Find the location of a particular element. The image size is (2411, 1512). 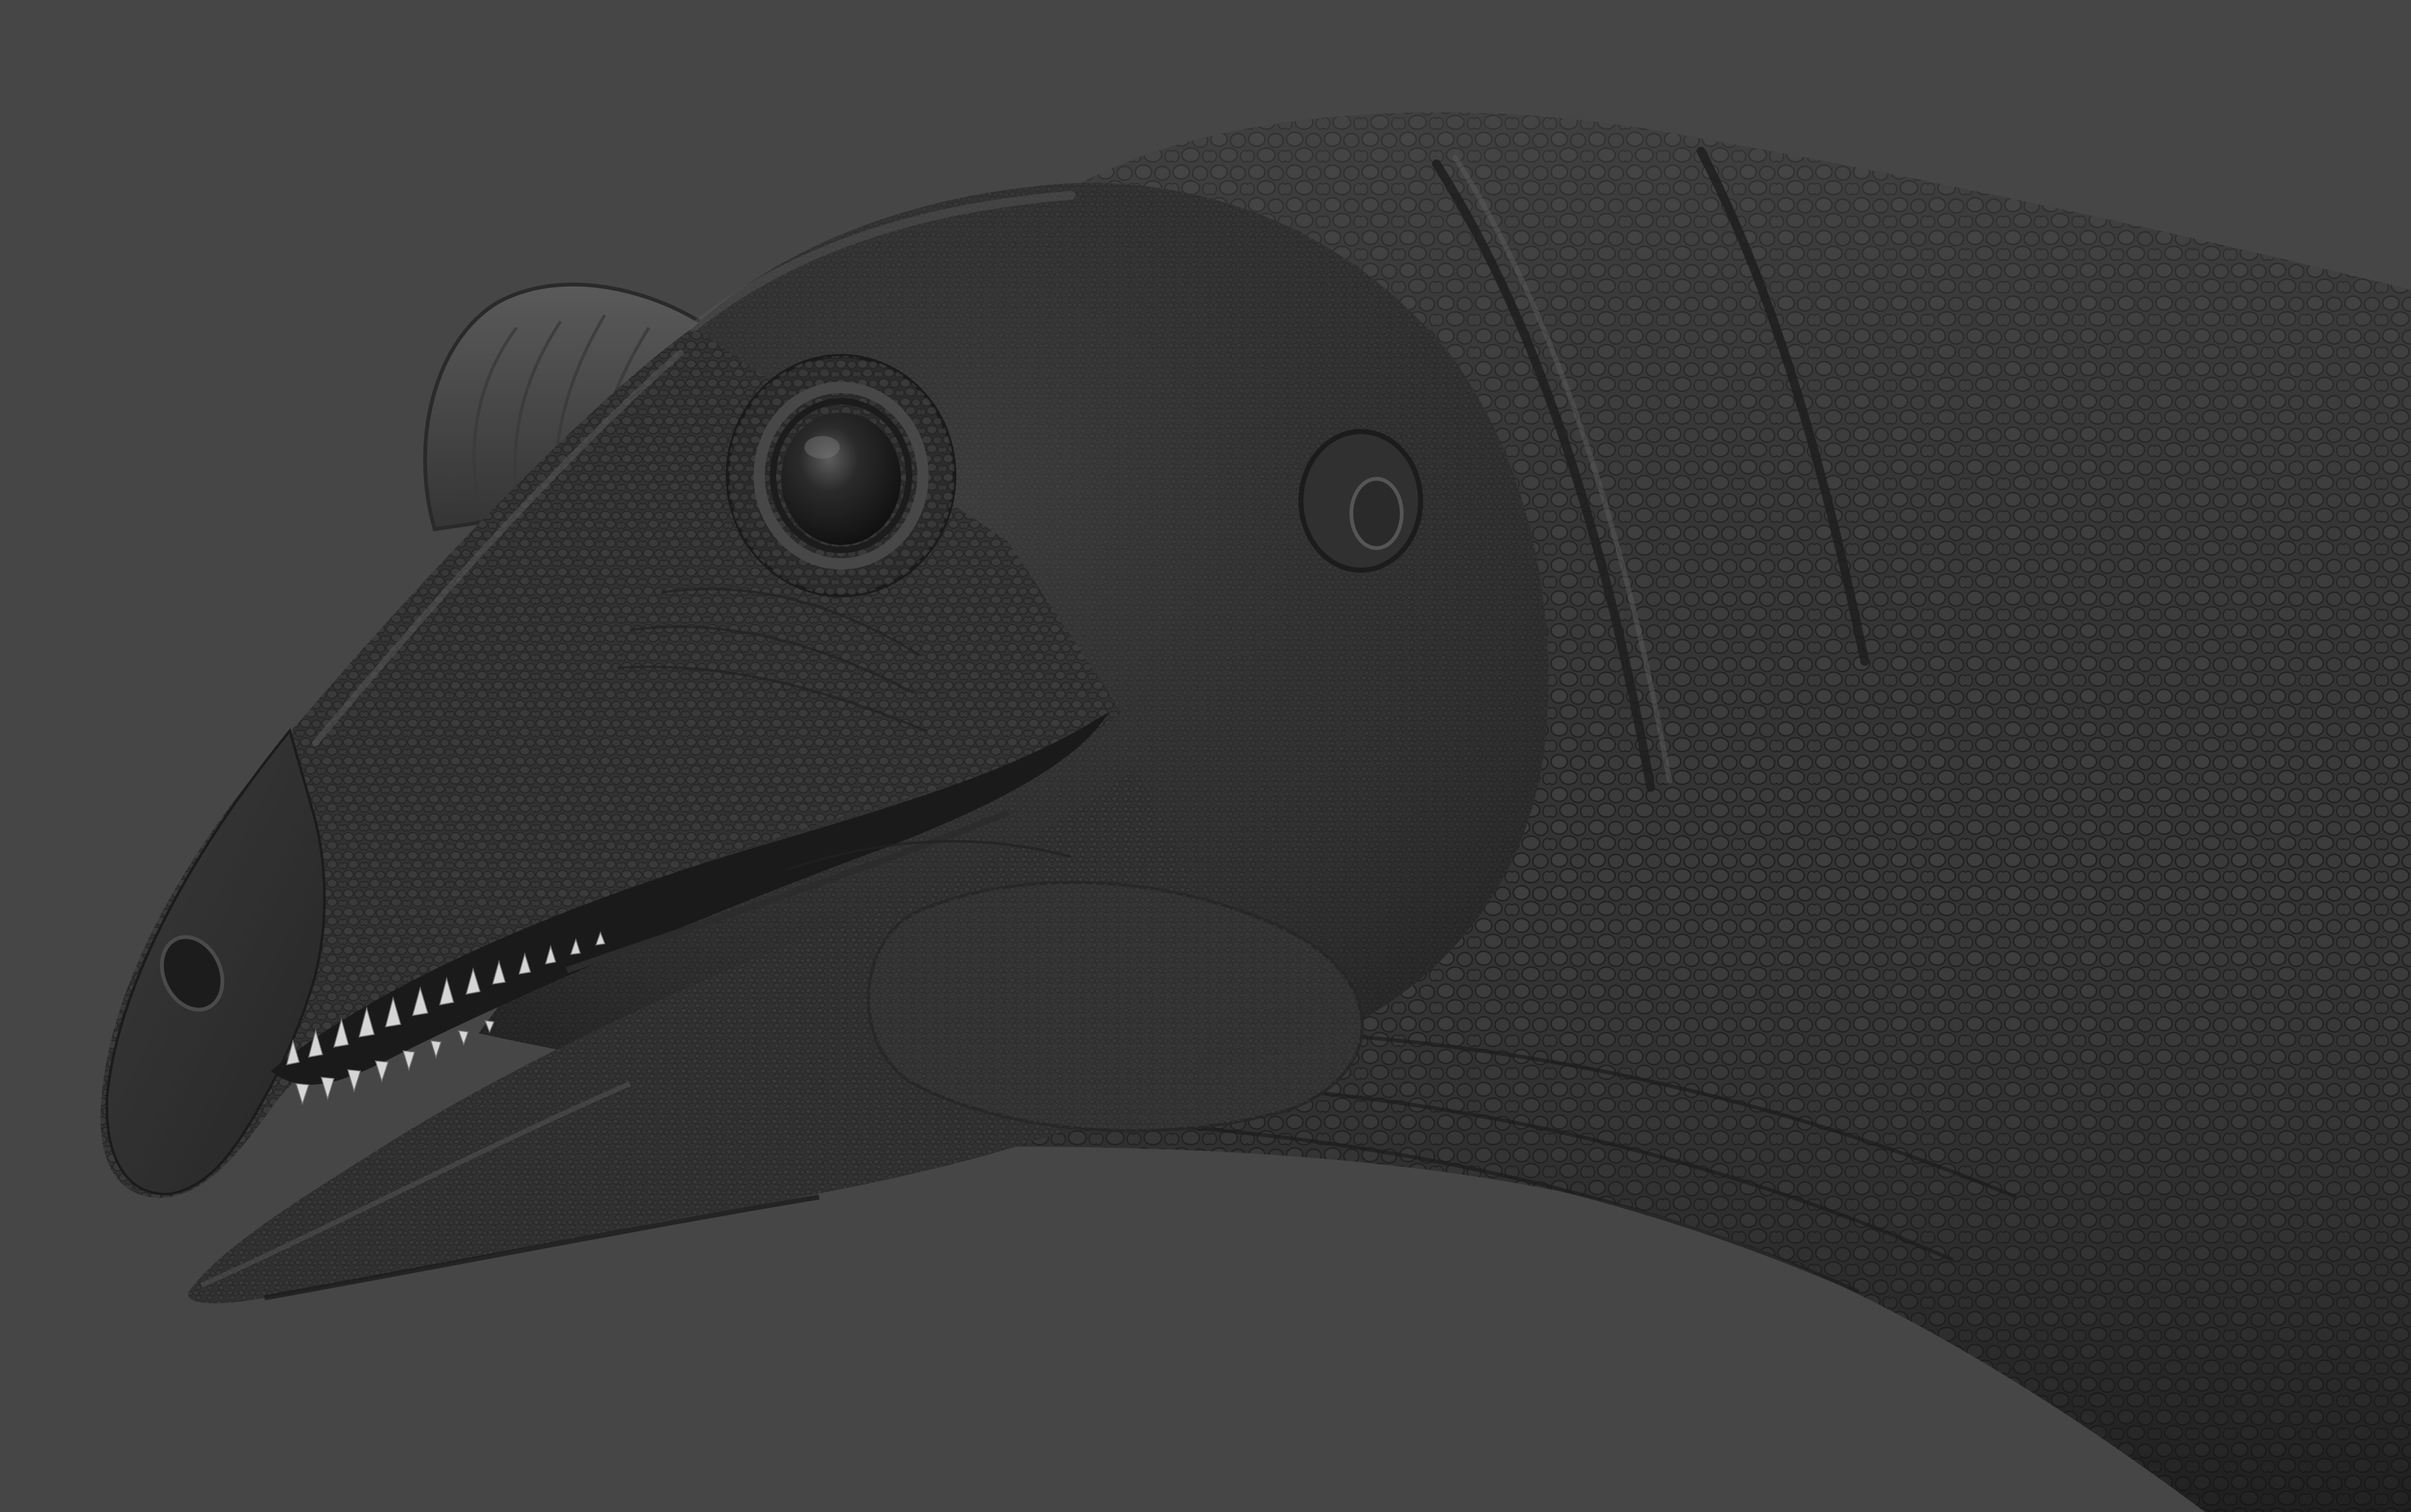

eye is located at coordinates (841, 475).